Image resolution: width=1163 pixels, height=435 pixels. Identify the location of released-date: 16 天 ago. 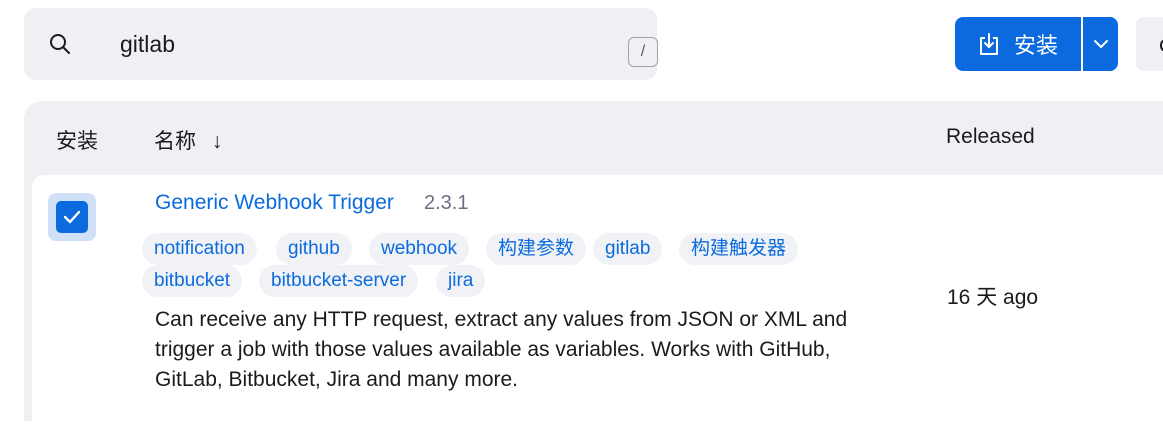
(993, 297).